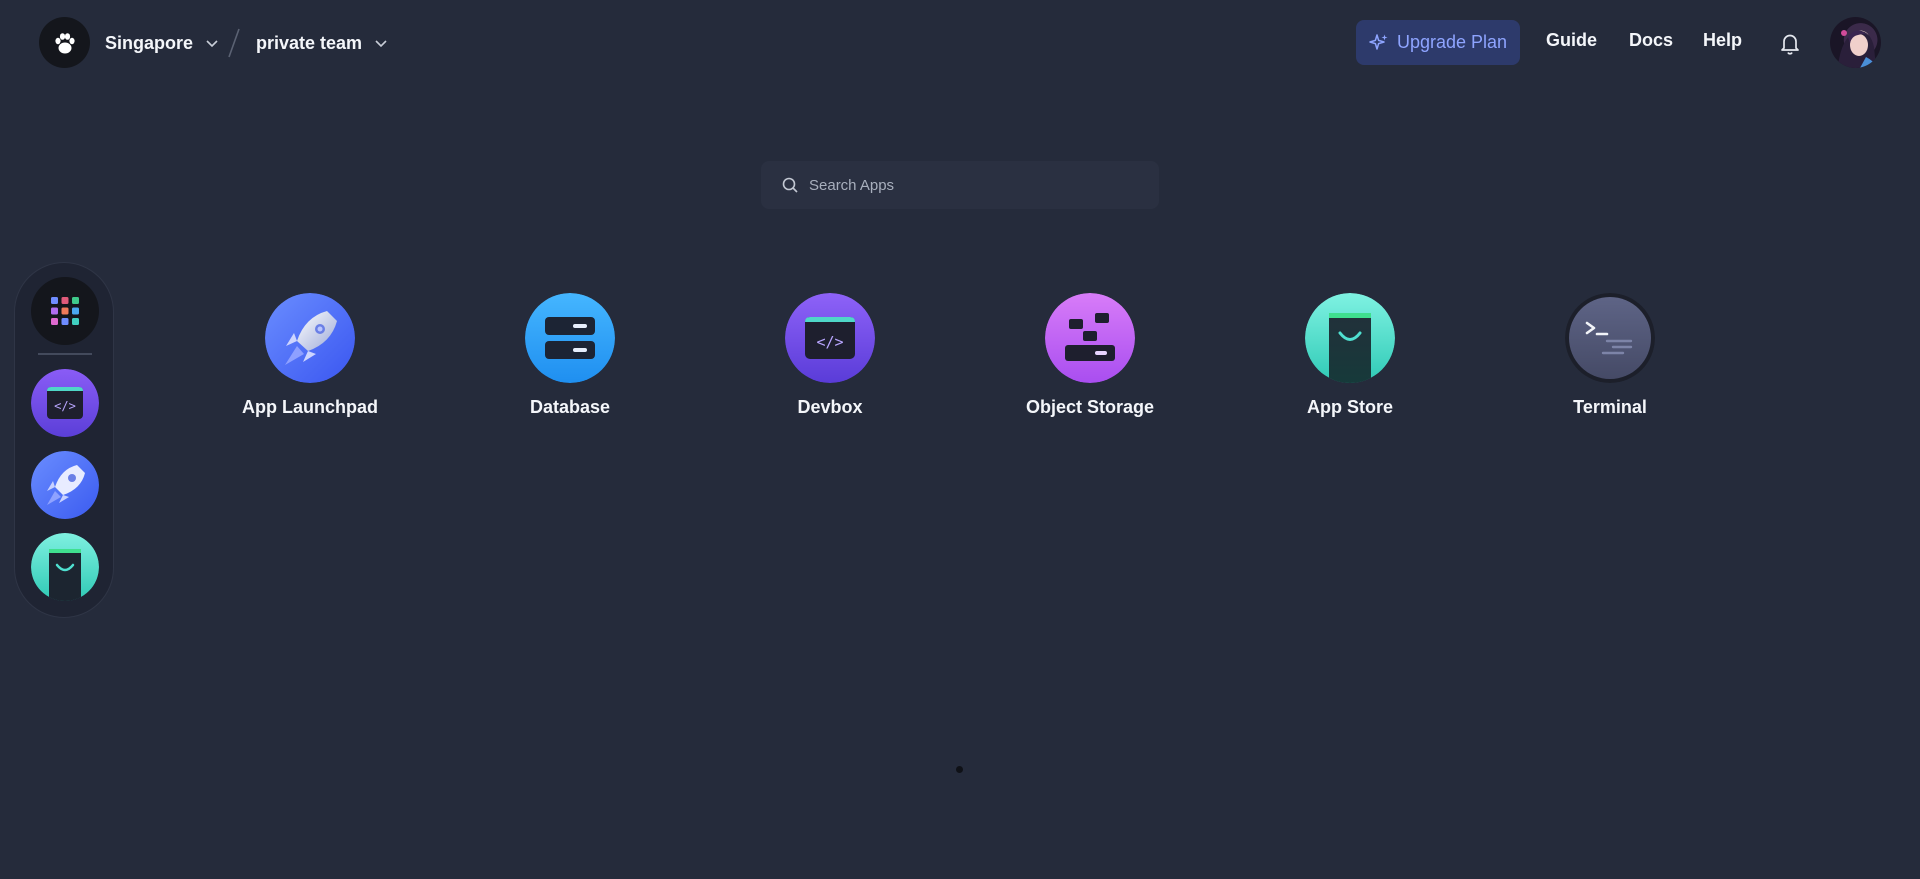 The width and height of the screenshot is (1920, 879). I want to click on team-selector: private team, so click(322, 43).